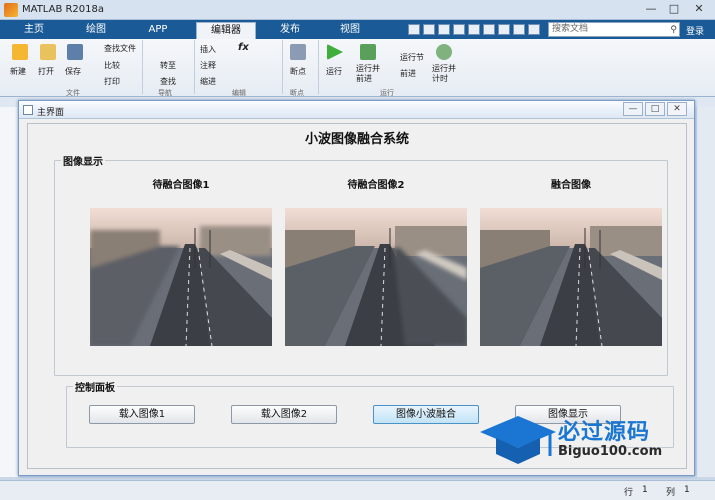  Describe the element at coordinates (414, 29) in the screenshot. I see `qat-save-icon` at that location.